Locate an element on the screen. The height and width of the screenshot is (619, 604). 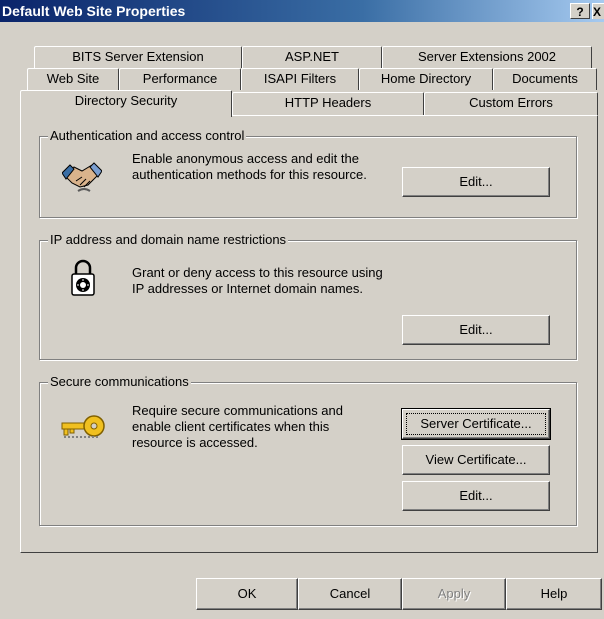
tab-isapi-filters: ISAPI Filters is located at coordinates (300, 79).